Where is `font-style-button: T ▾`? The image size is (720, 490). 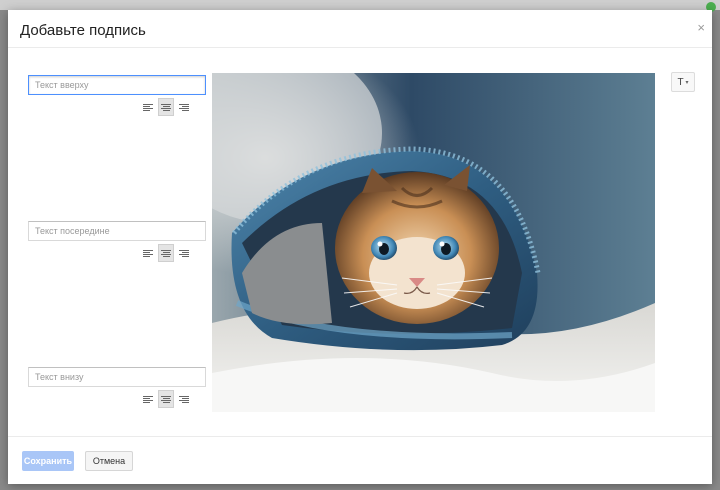
font-style-button: T ▾ is located at coordinates (683, 82).